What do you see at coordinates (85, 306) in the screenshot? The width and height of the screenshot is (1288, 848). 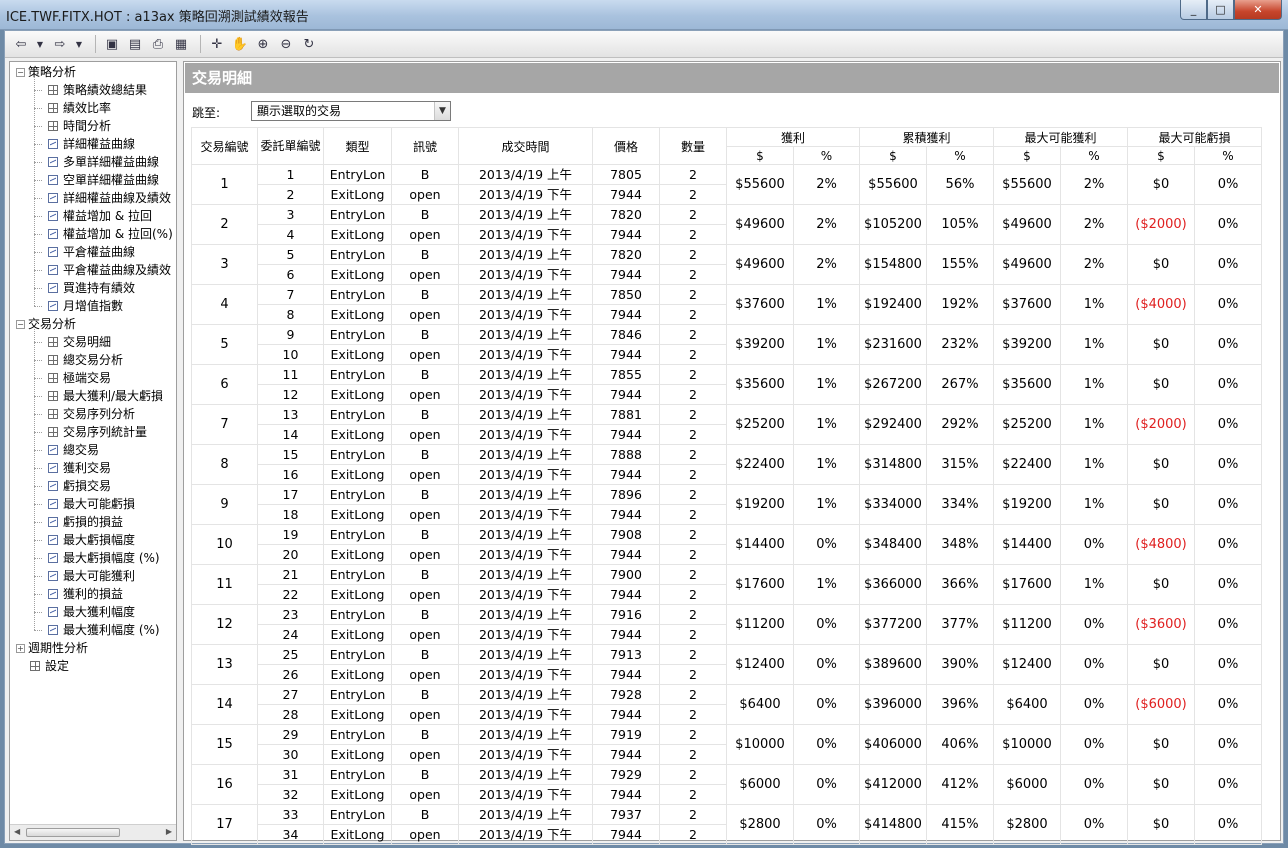 I see `tree-item: 月增值指數` at bounding box center [85, 306].